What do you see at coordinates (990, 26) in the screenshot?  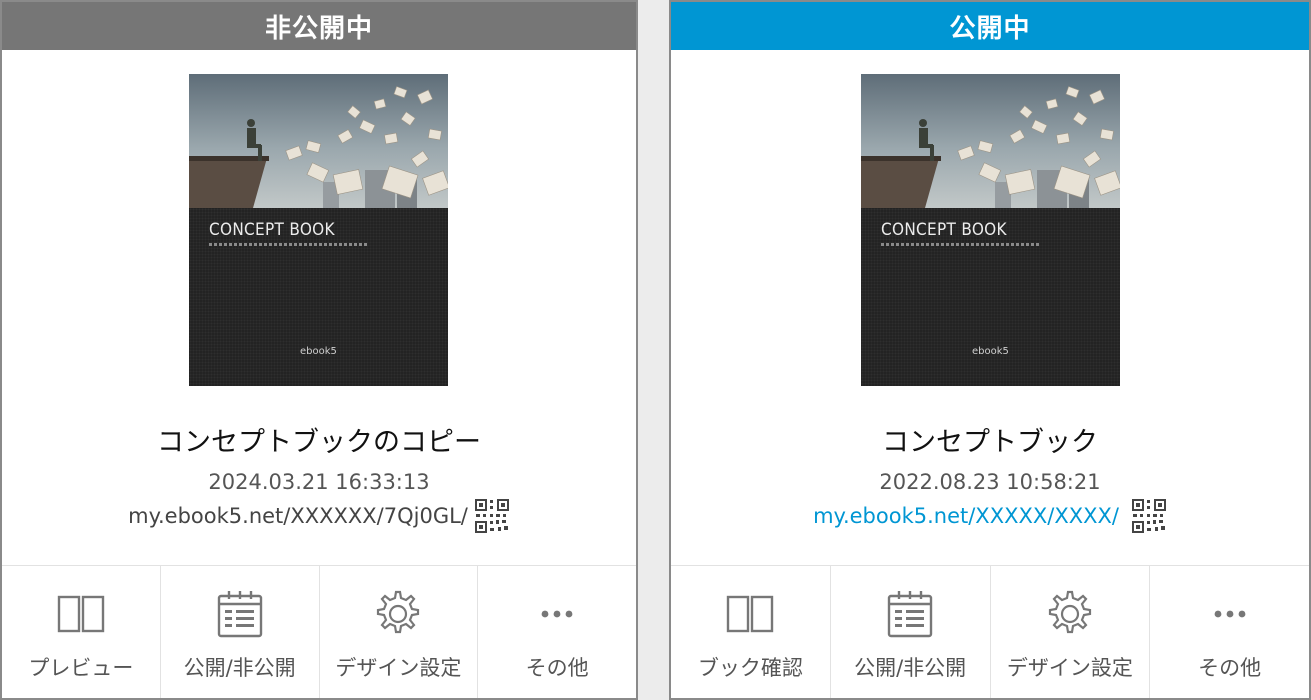 I see `status-bar: 公開中` at bounding box center [990, 26].